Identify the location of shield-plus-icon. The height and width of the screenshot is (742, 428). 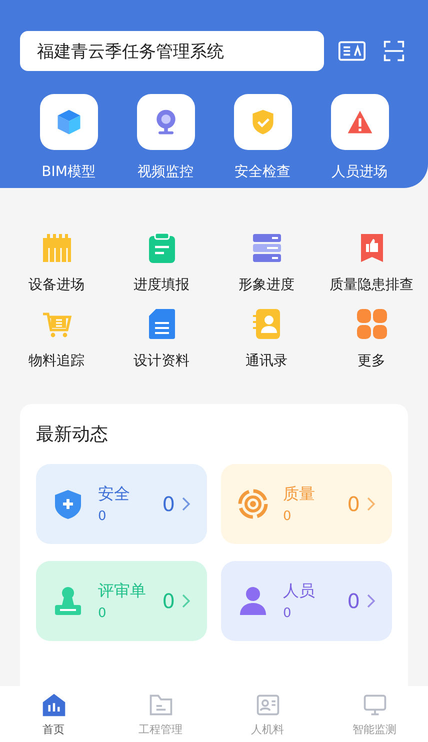
(68, 504).